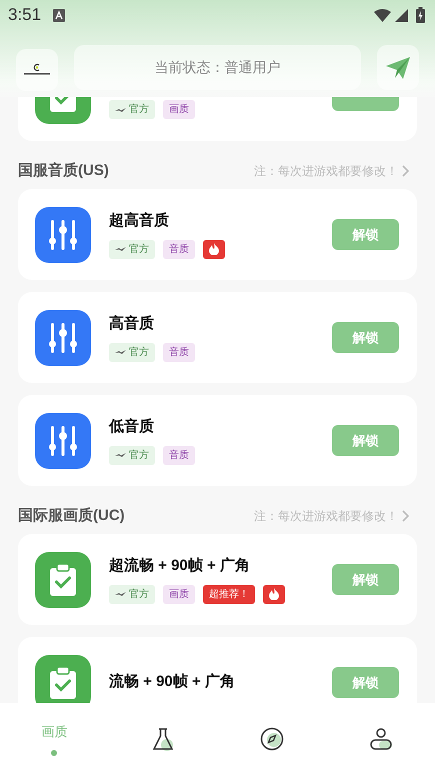 Image resolution: width=435 pixels, height=775 pixels. What do you see at coordinates (172, 682) in the screenshot?
I see `item-title: 流畅 + 90帧 + 广角` at bounding box center [172, 682].